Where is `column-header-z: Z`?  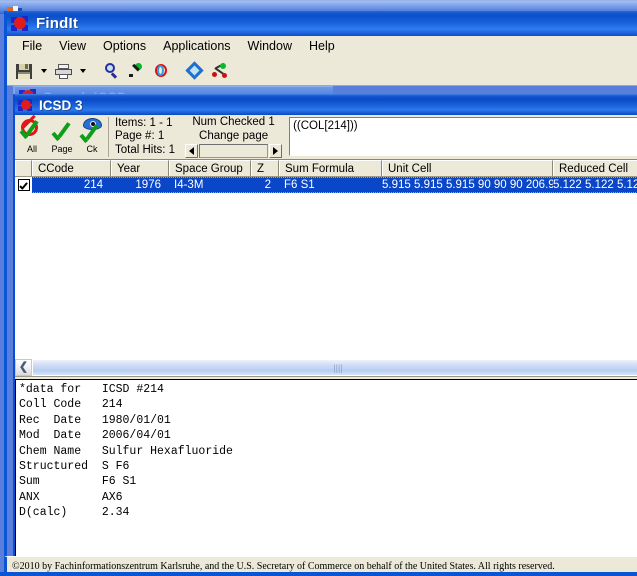
column-header-z: Z is located at coordinates (265, 168).